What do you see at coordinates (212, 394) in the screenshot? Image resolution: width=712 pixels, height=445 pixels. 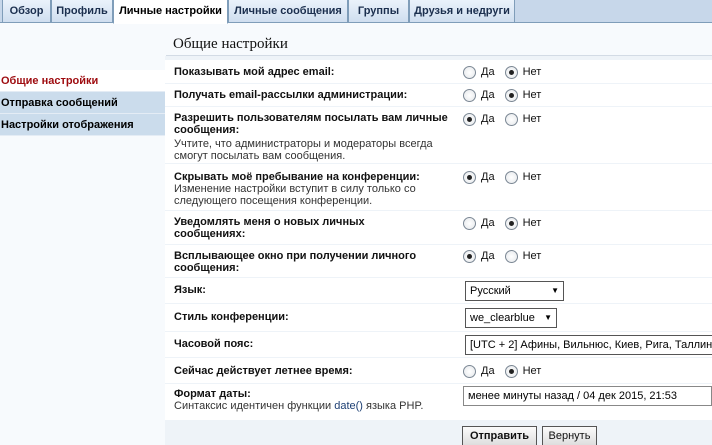 I see `setting-label: Формат даты:` at bounding box center [212, 394].